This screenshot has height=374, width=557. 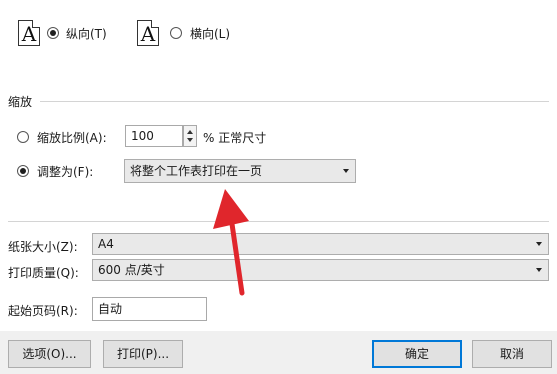 What do you see at coordinates (235, 138) in the screenshot?
I see `scale-percent-suffix: % 正常尺寸` at bounding box center [235, 138].